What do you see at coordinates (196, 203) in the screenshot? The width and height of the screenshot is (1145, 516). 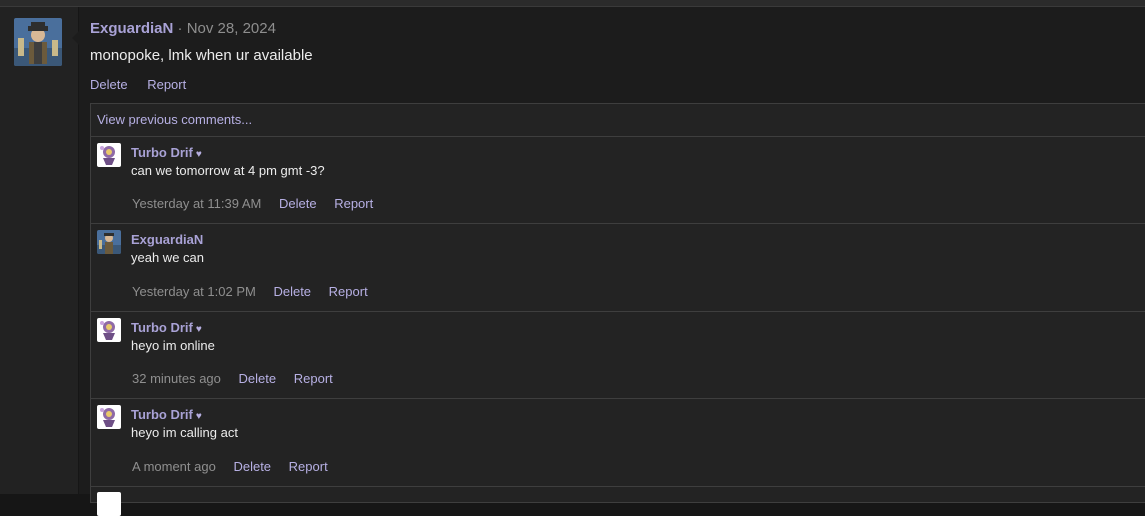 I see `comment-timestamp: Yesterday at 11:39 AM` at bounding box center [196, 203].